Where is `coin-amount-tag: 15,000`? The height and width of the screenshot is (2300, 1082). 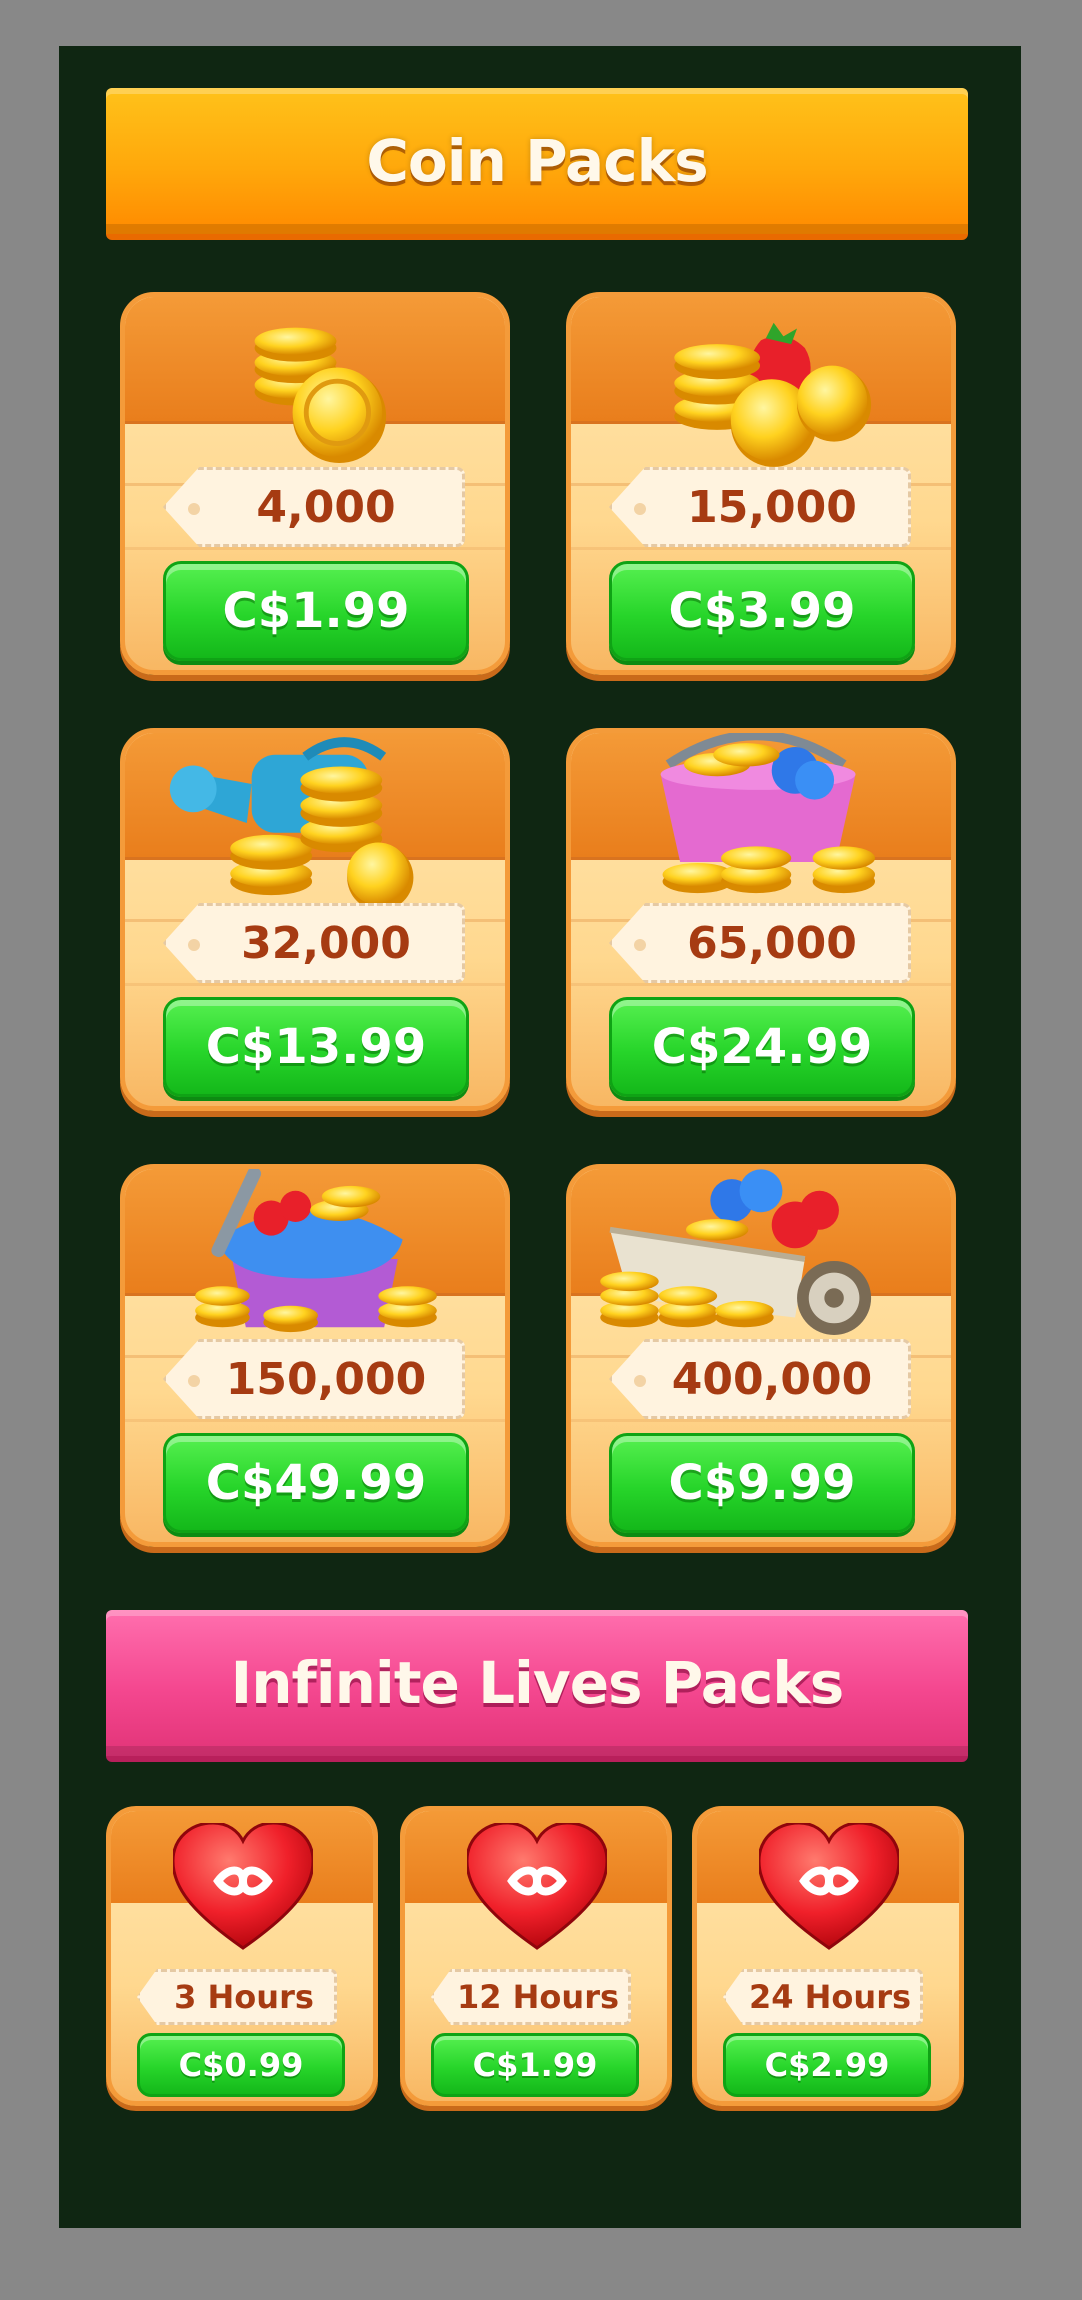 coin-amount-tag: 15,000 is located at coordinates (760, 507).